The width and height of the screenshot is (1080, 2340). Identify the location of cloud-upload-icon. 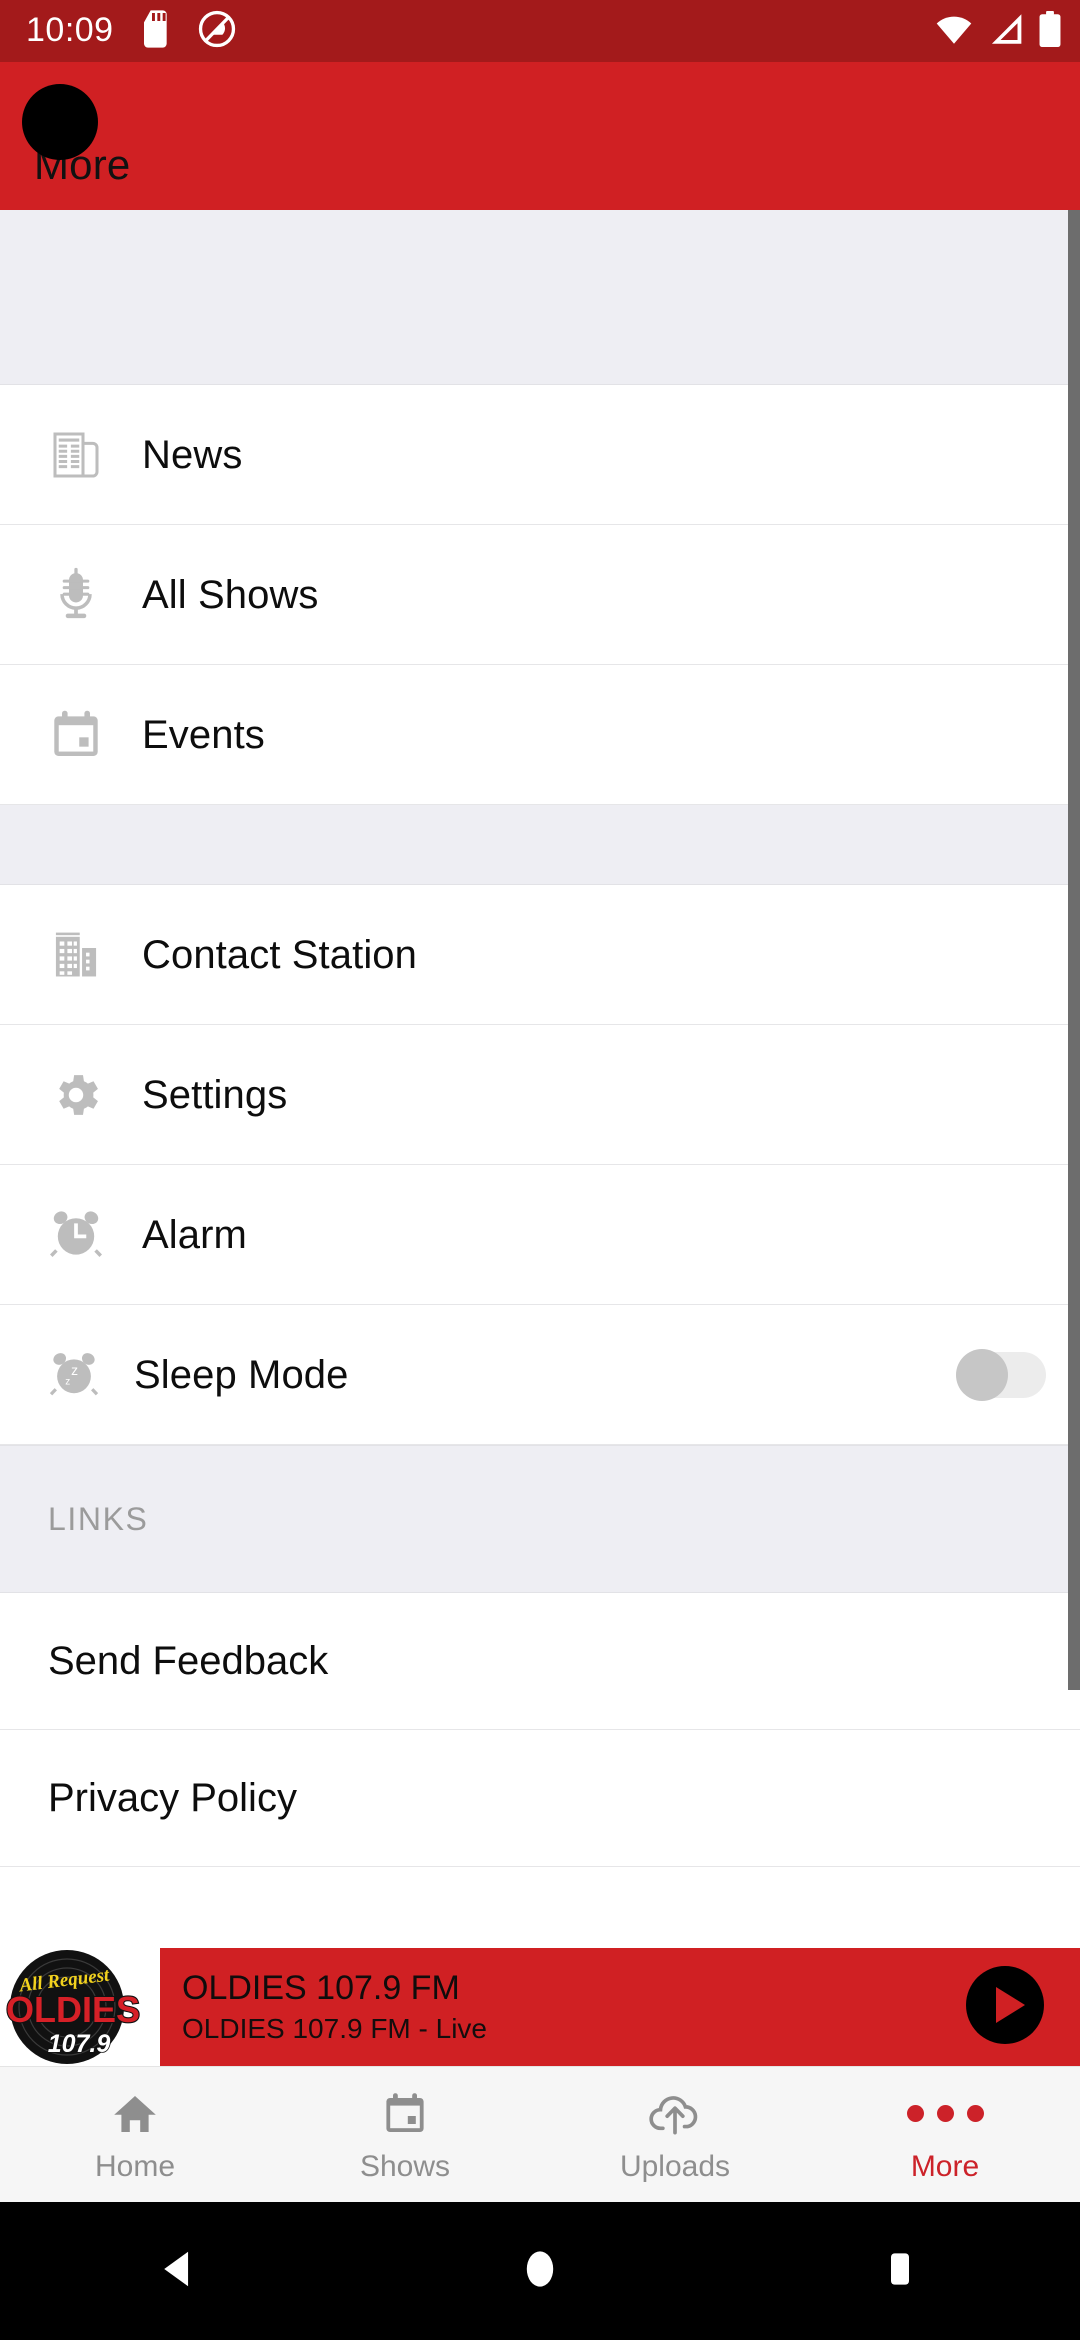
(675, 2114).